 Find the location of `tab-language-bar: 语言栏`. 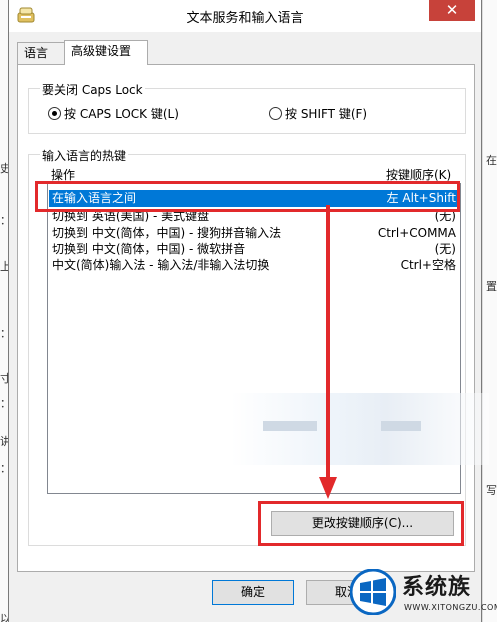

tab-language-bar: 语言栏 is located at coordinates (41, 61).